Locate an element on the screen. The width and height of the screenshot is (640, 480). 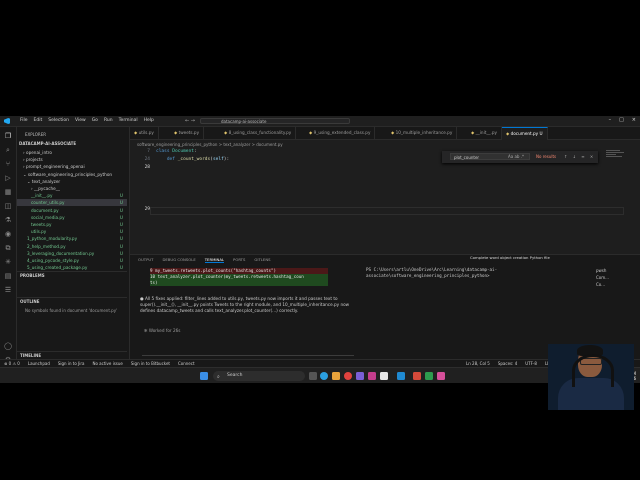
taskbar: Search ⌕ ENG 2:41 PM 2/2026 is located at coordinates (320, 375).